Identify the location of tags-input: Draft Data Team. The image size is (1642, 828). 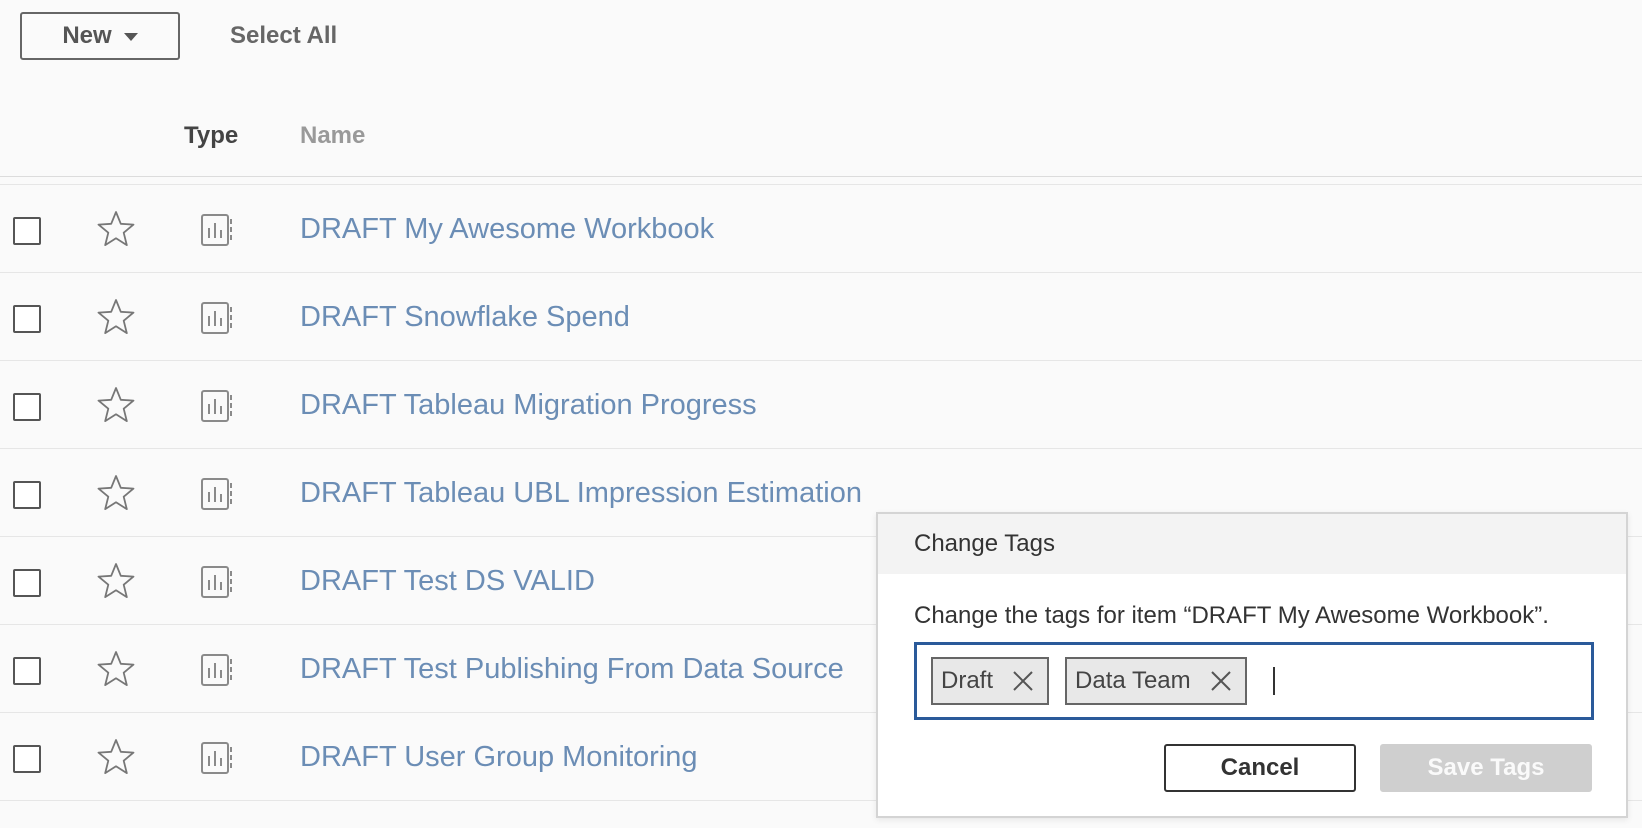
(1254, 681).